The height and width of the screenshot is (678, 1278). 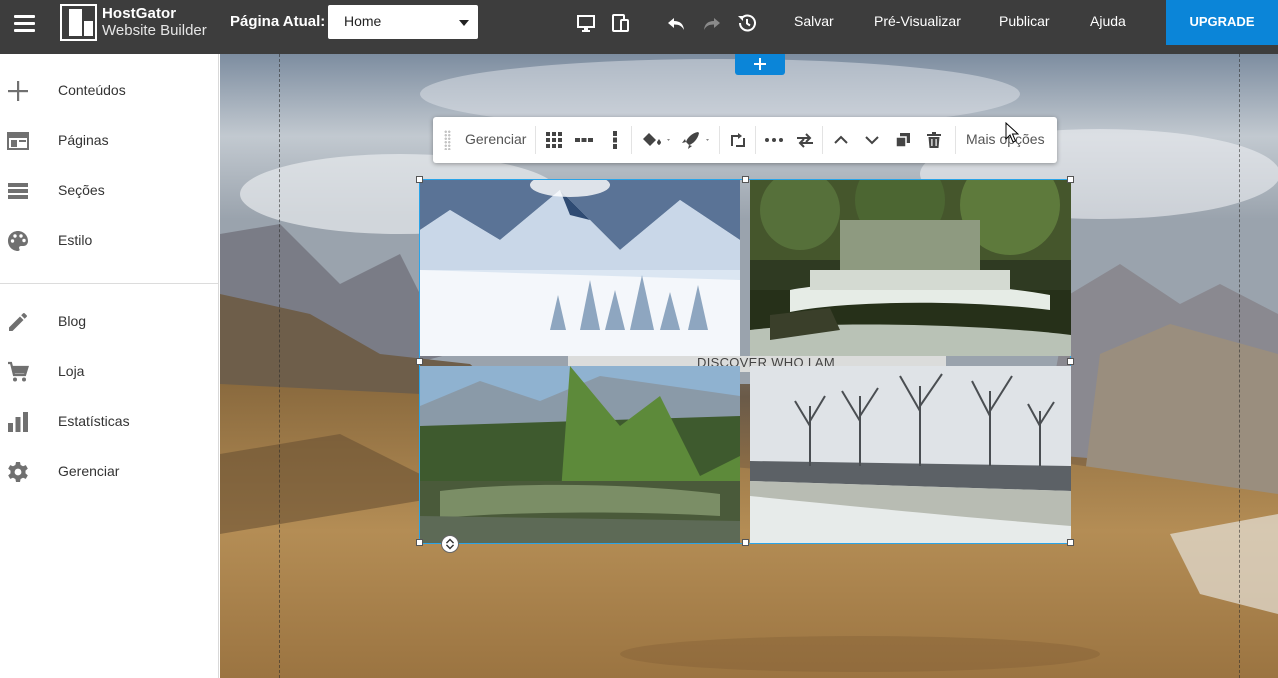 What do you see at coordinates (841, 140) in the screenshot?
I see `chevron-up-icon` at bounding box center [841, 140].